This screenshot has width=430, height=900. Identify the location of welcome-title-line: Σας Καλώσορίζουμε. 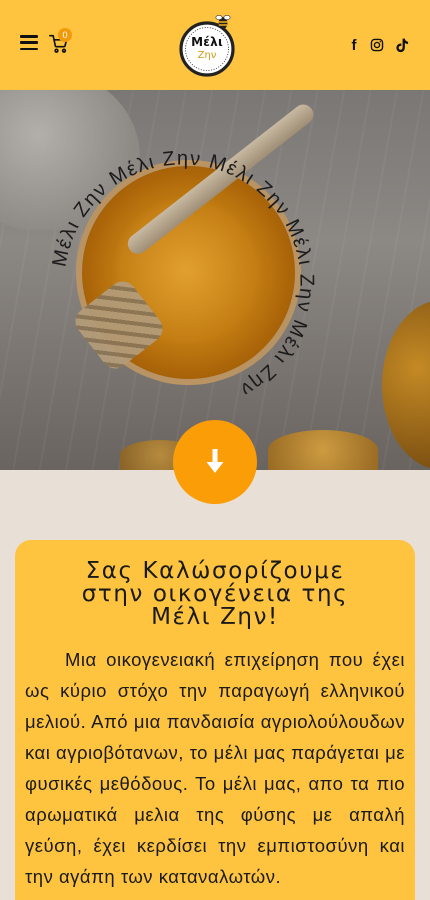
(215, 571).